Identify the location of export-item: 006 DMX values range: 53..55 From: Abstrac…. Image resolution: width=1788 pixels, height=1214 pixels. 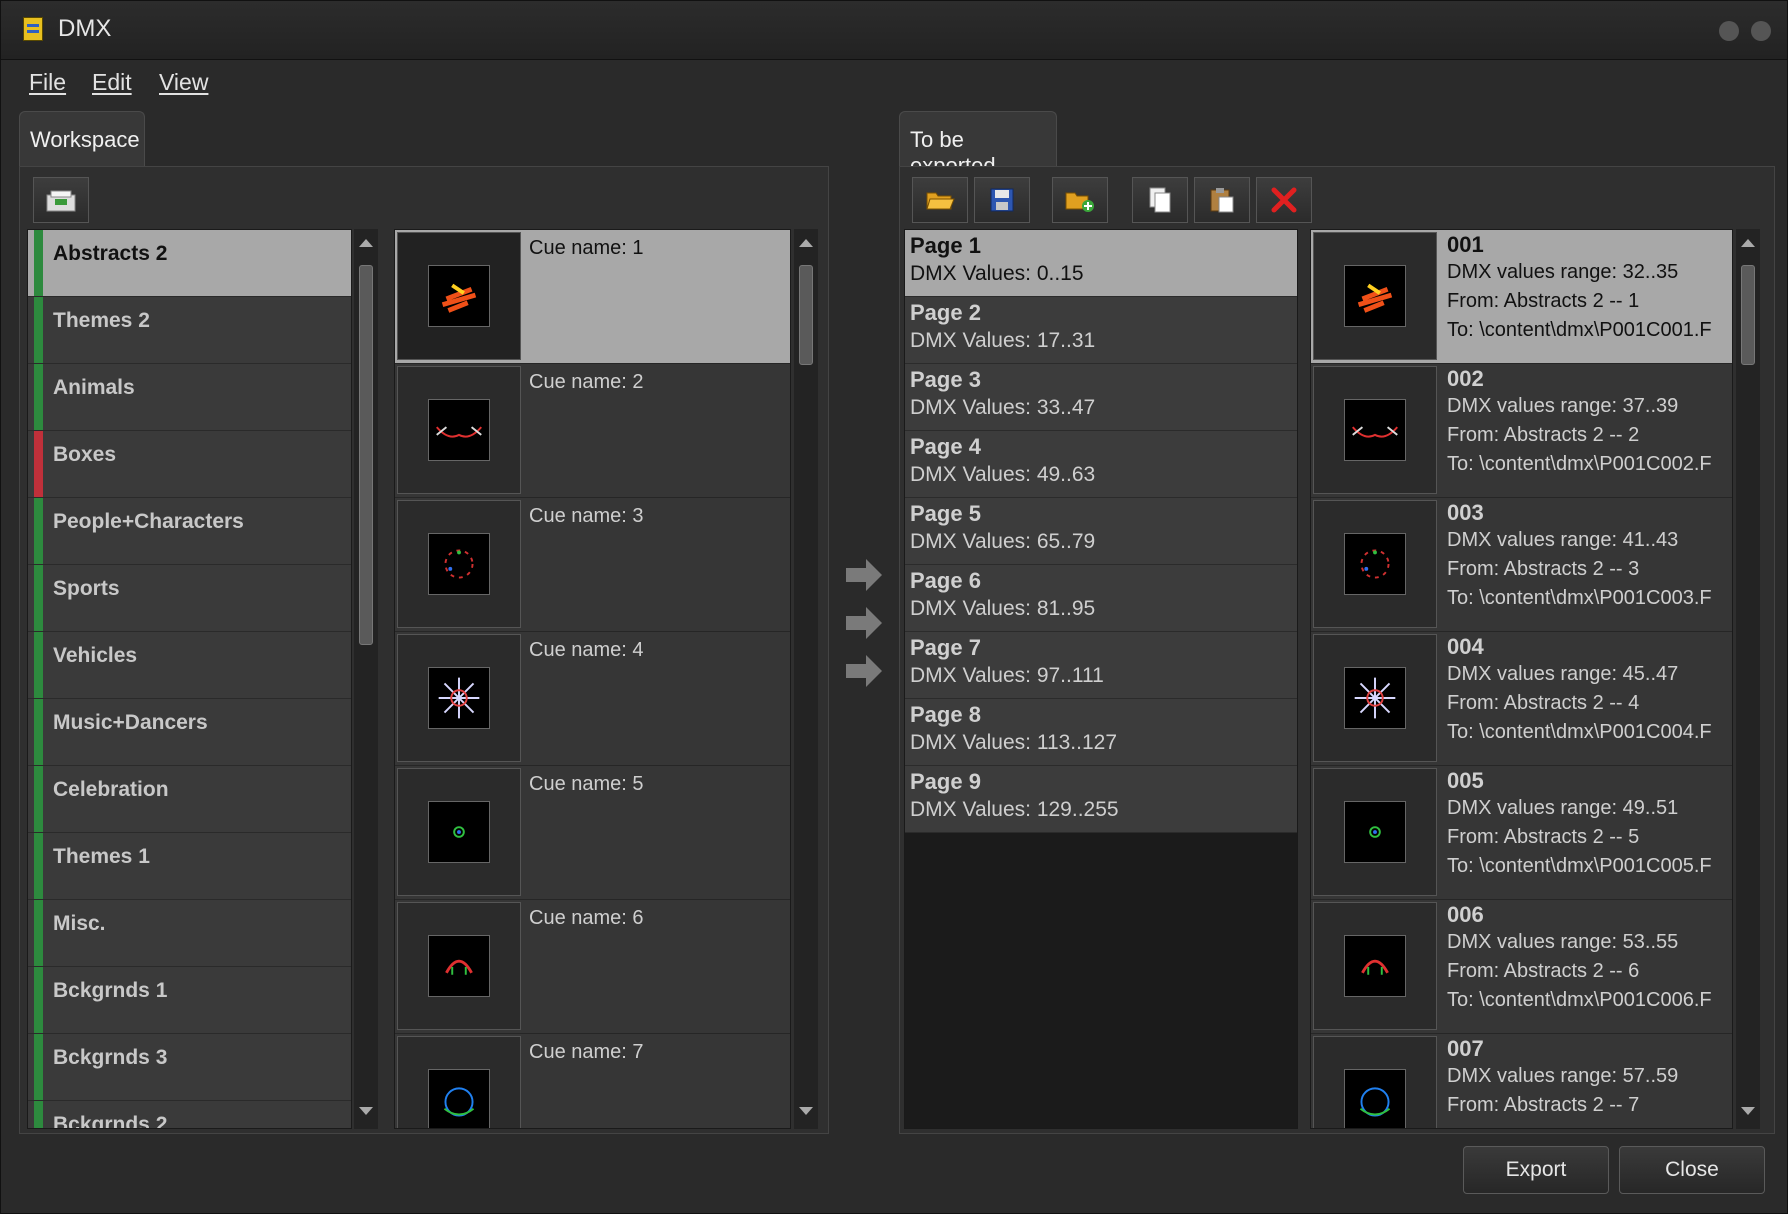
(1521, 967).